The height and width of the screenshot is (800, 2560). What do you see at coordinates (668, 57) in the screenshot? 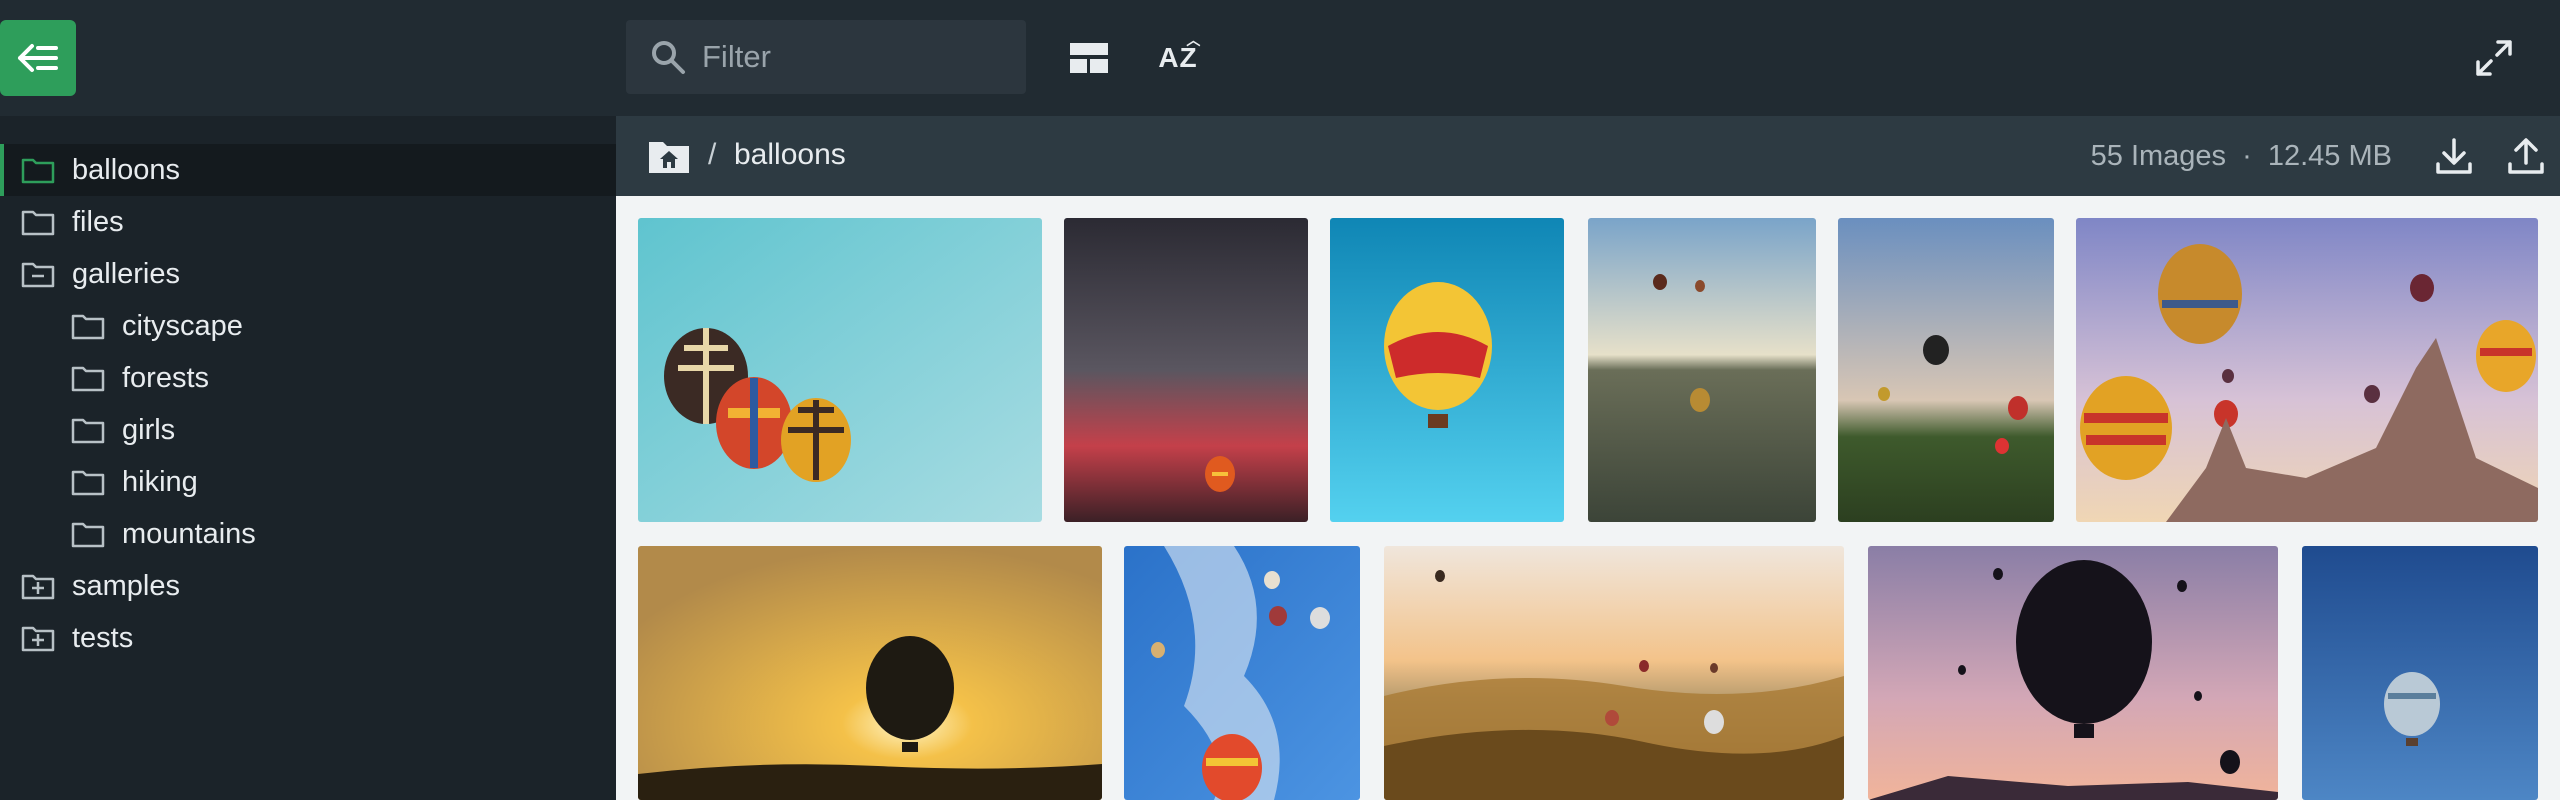
I see `search-icon` at bounding box center [668, 57].